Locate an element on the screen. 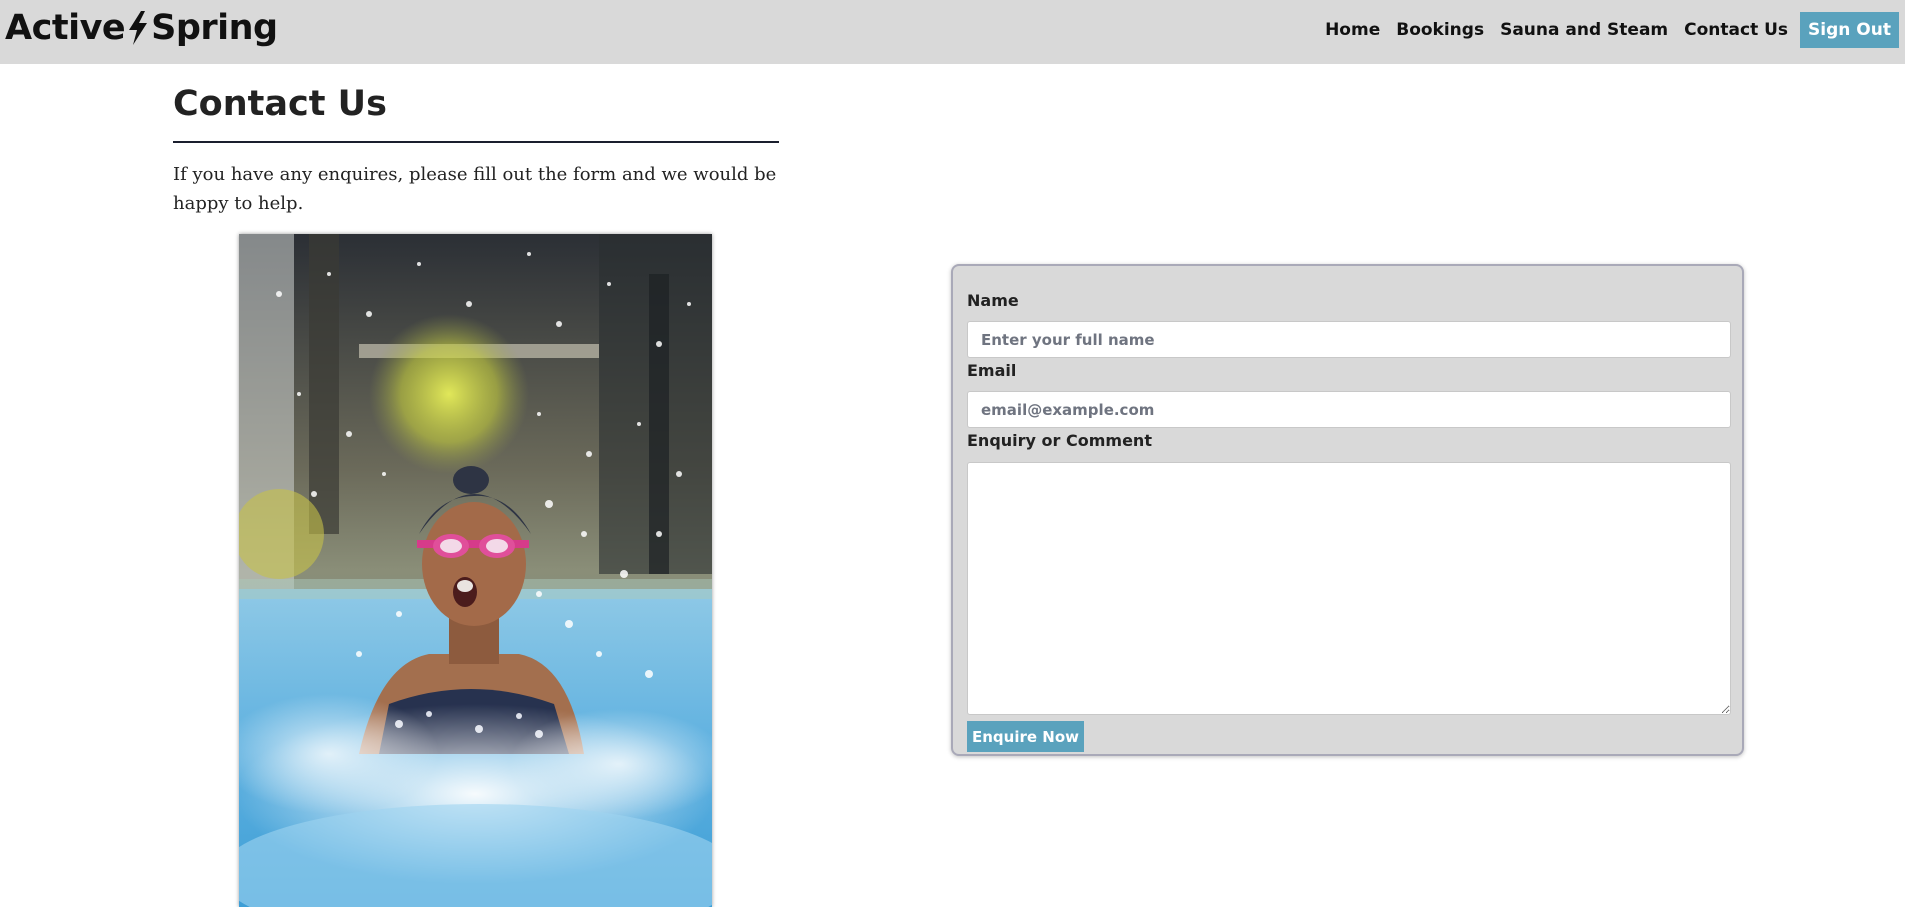 The height and width of the screenshot is (907, 1905). brand-name-part-2: Spring is located at coordinates (214, 28).